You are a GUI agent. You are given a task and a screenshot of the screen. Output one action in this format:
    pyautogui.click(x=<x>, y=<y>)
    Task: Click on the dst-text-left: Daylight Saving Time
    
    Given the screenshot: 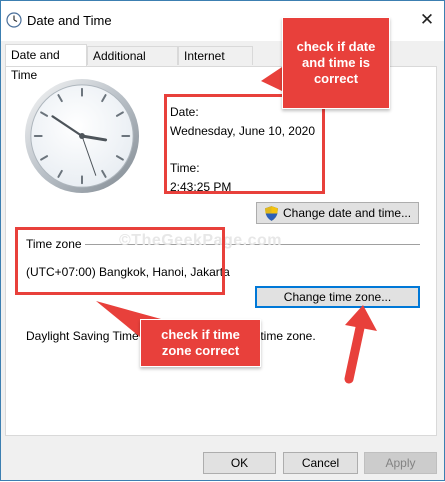 What is the action you would take?
    pyautogui.click(x=82, y=336)
    